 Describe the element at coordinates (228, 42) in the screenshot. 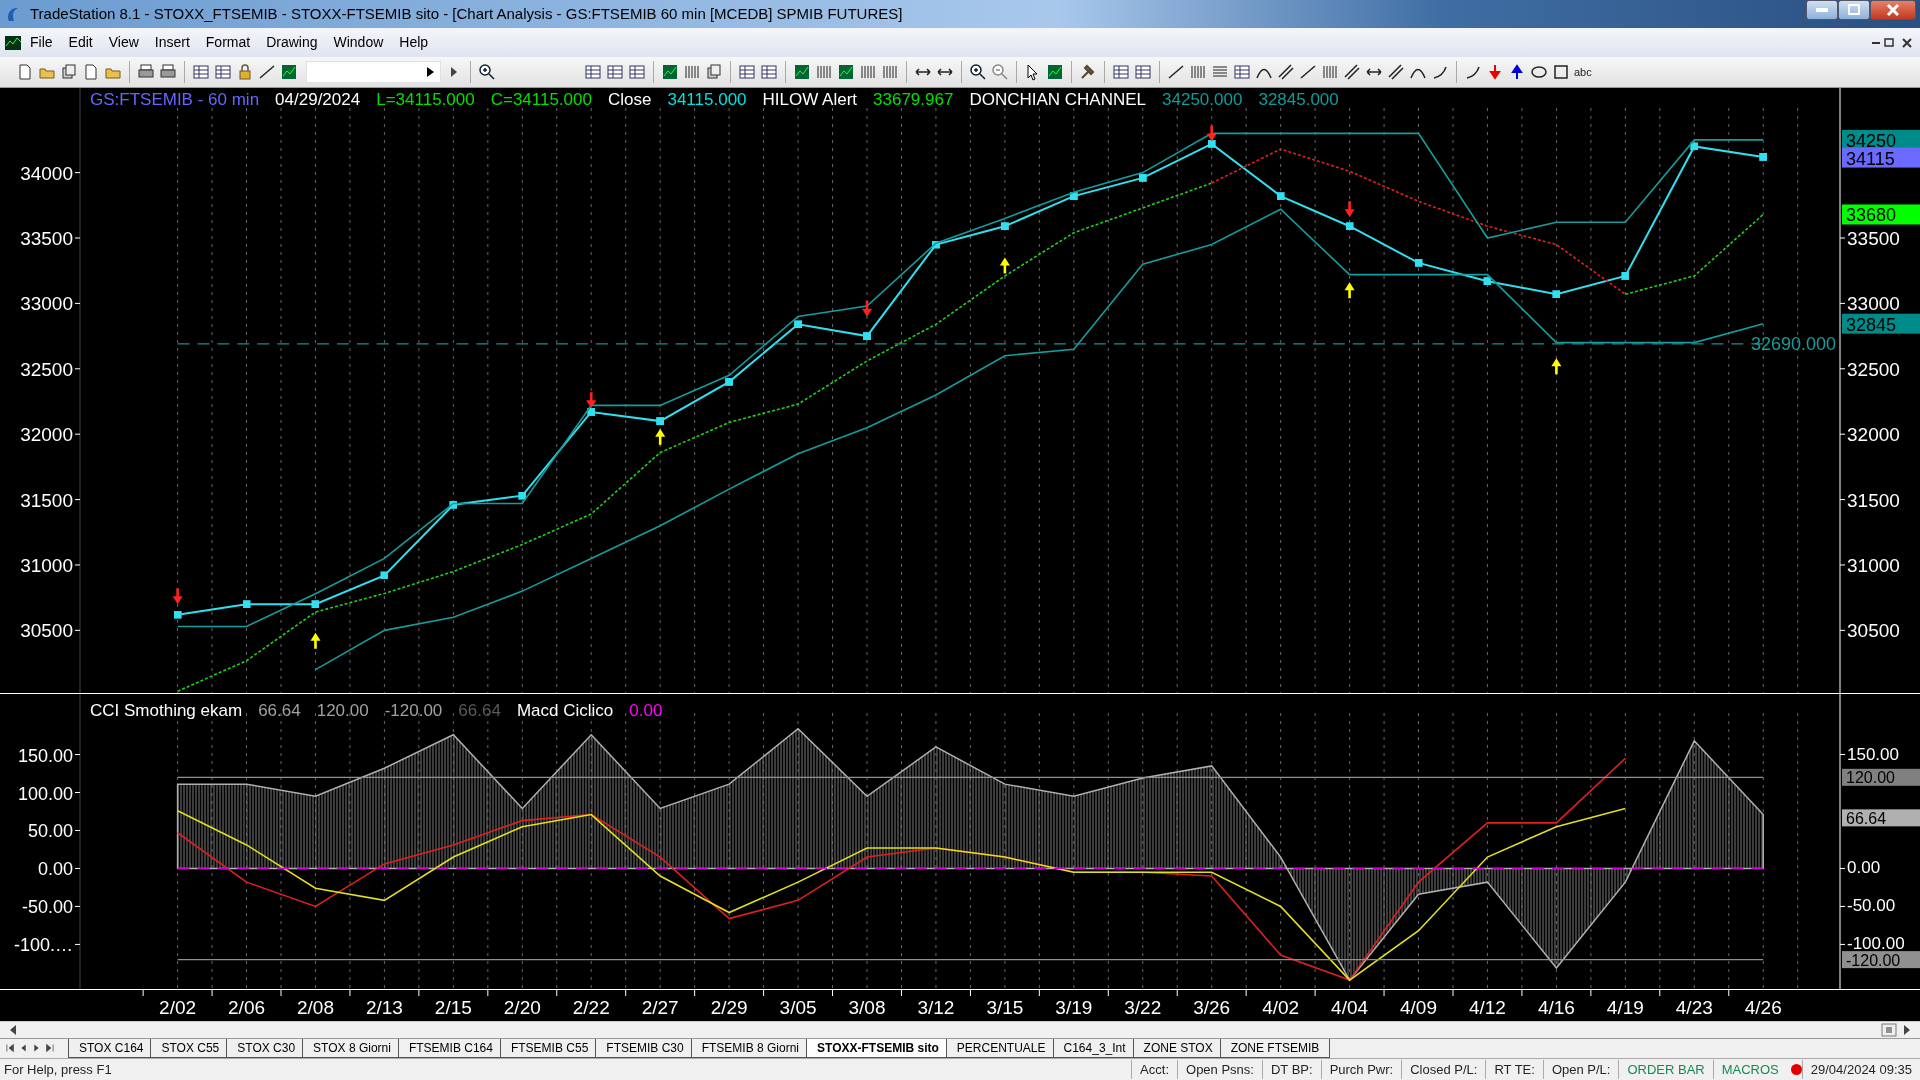

I see `menu-item: Format` at that location.